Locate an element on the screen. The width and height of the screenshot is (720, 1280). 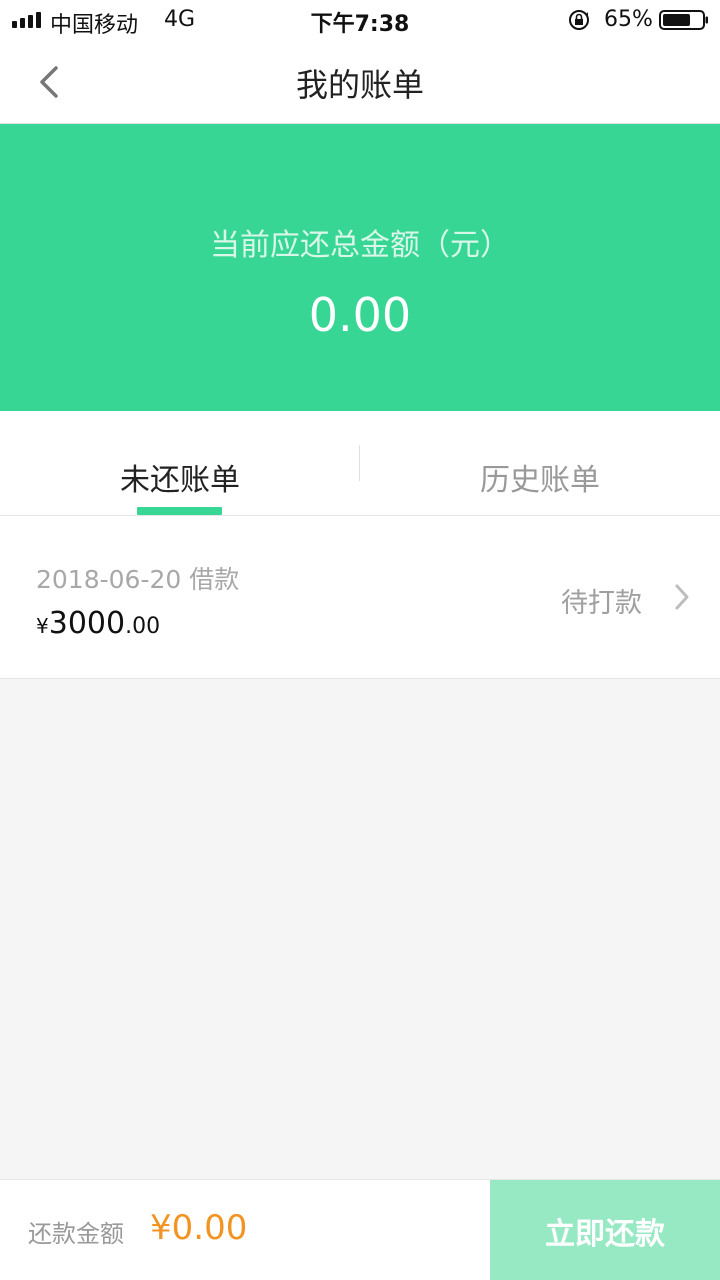
bill-date: 2018-06-20 借款 is located at coordinates (138, 579).